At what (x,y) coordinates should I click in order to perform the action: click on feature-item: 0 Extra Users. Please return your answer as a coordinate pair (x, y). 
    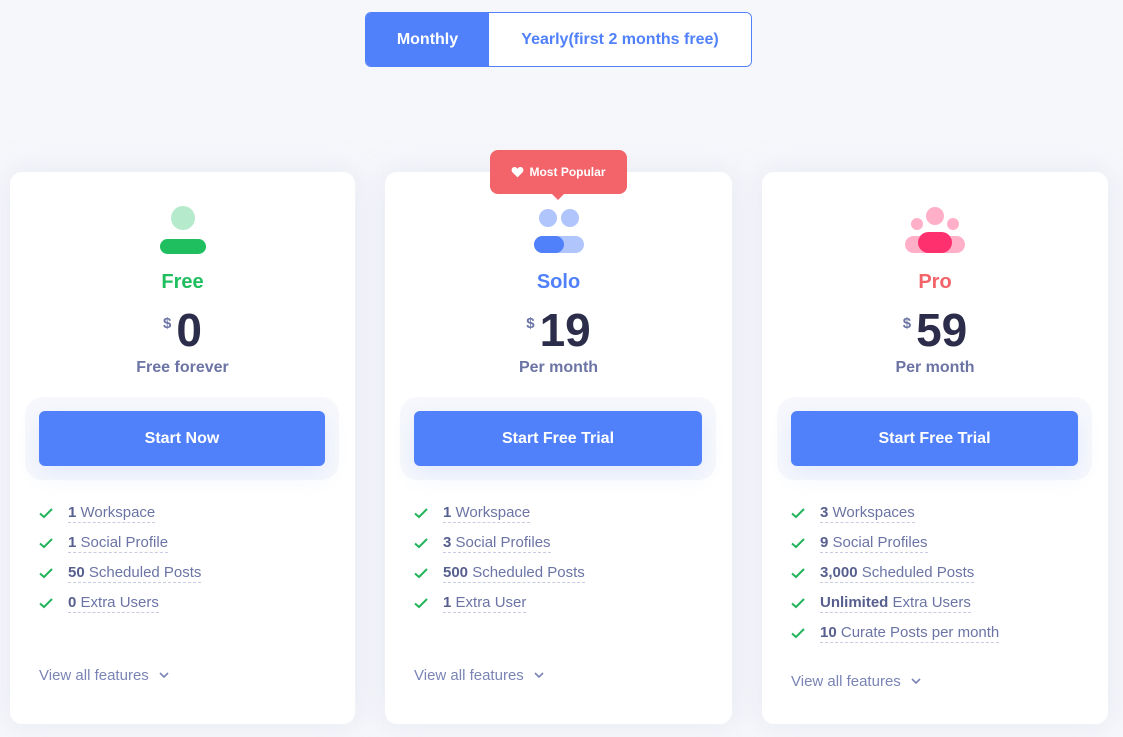
    Looking at the image, I should click on (120, 603).